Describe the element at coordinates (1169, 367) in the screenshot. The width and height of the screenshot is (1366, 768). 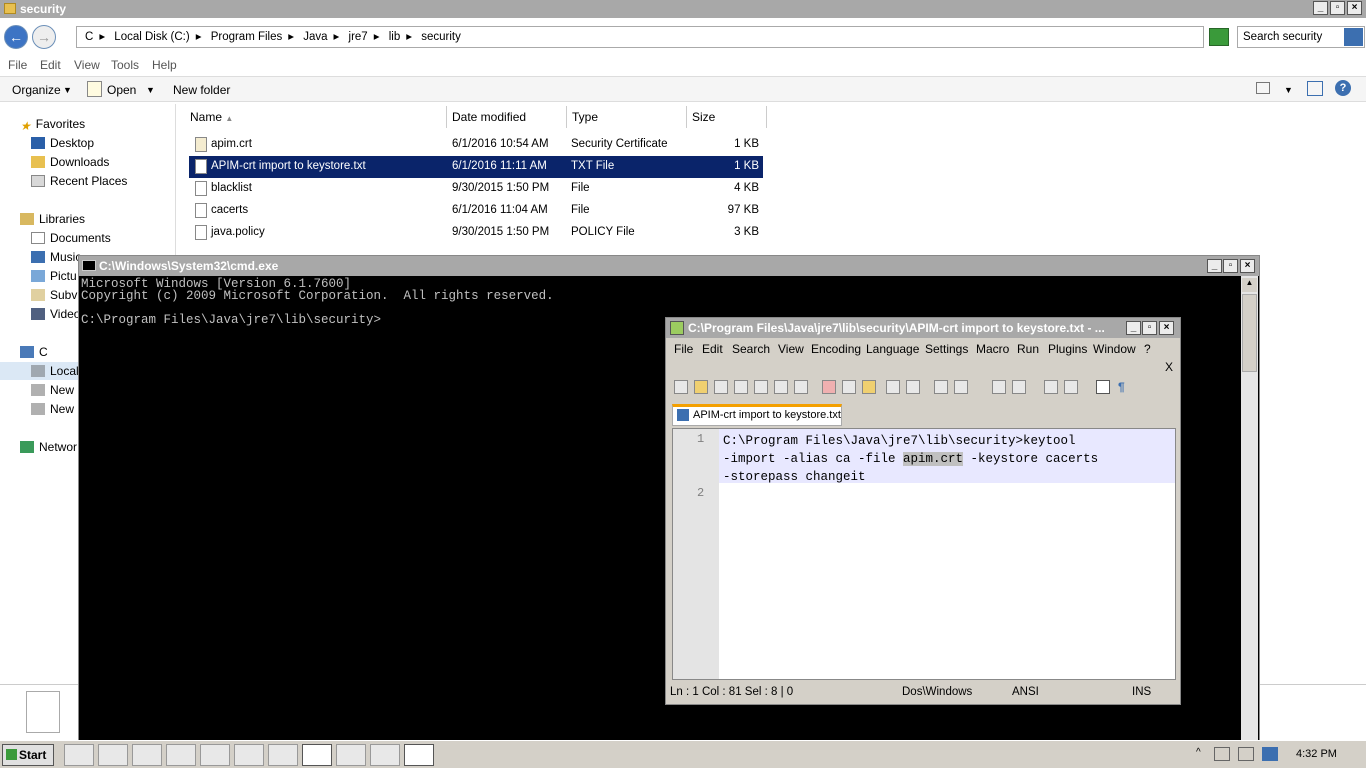
I see `close-document-x: X` at that location.